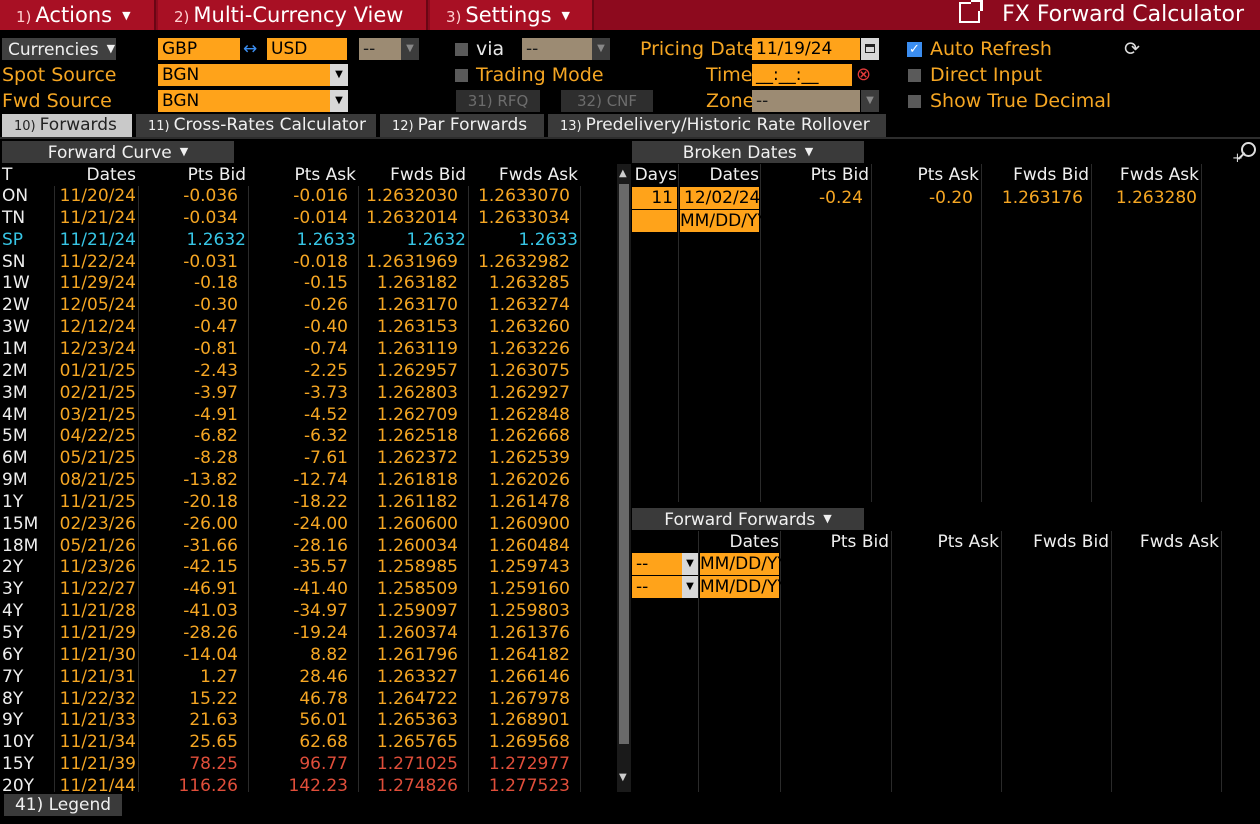  Describe the element at coordinates (307, 49) in the screenshot. I see `currency-2-field: USD` at that location.